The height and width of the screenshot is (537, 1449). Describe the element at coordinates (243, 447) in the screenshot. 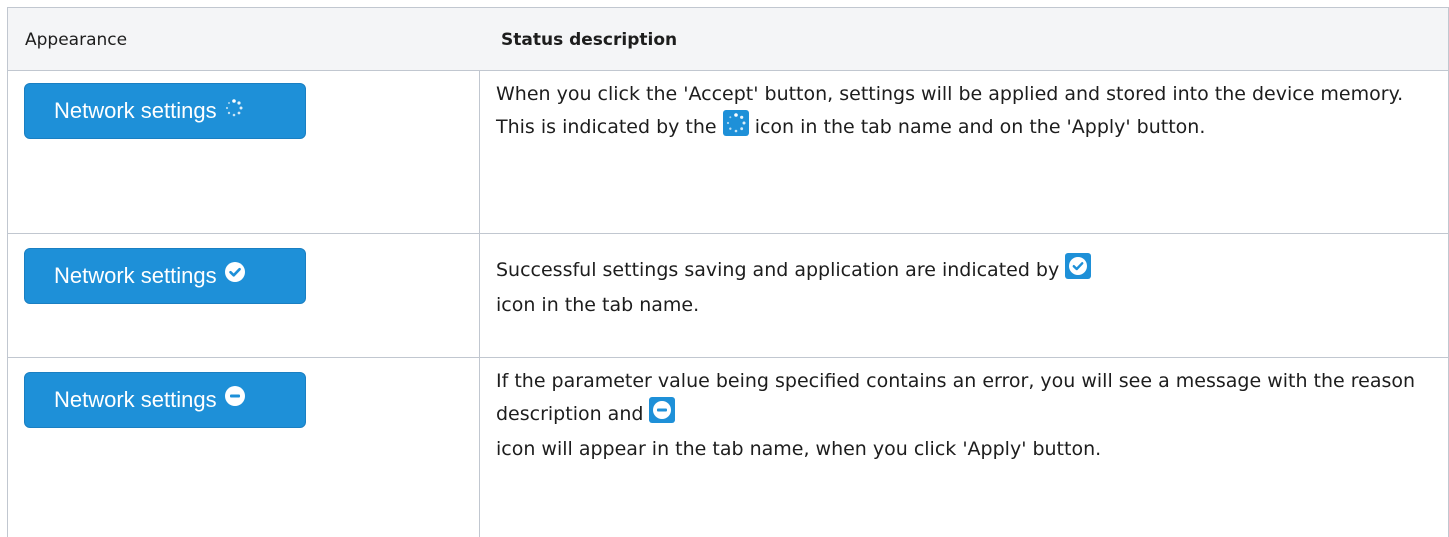

I see `table-row-appearance-error: Network settings` at that location.